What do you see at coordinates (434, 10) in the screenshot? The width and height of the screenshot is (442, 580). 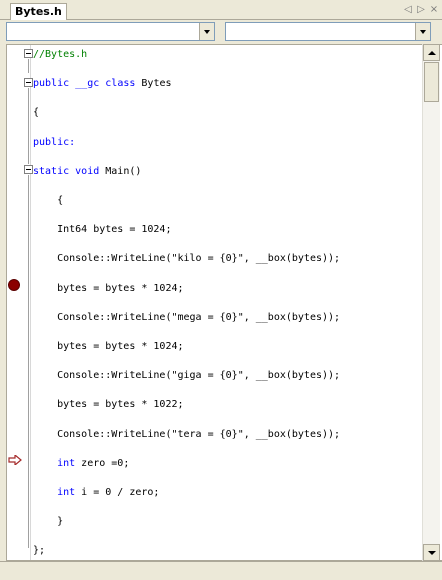 I see `tab-close-icon: ×` at bounding box center [434, 10].